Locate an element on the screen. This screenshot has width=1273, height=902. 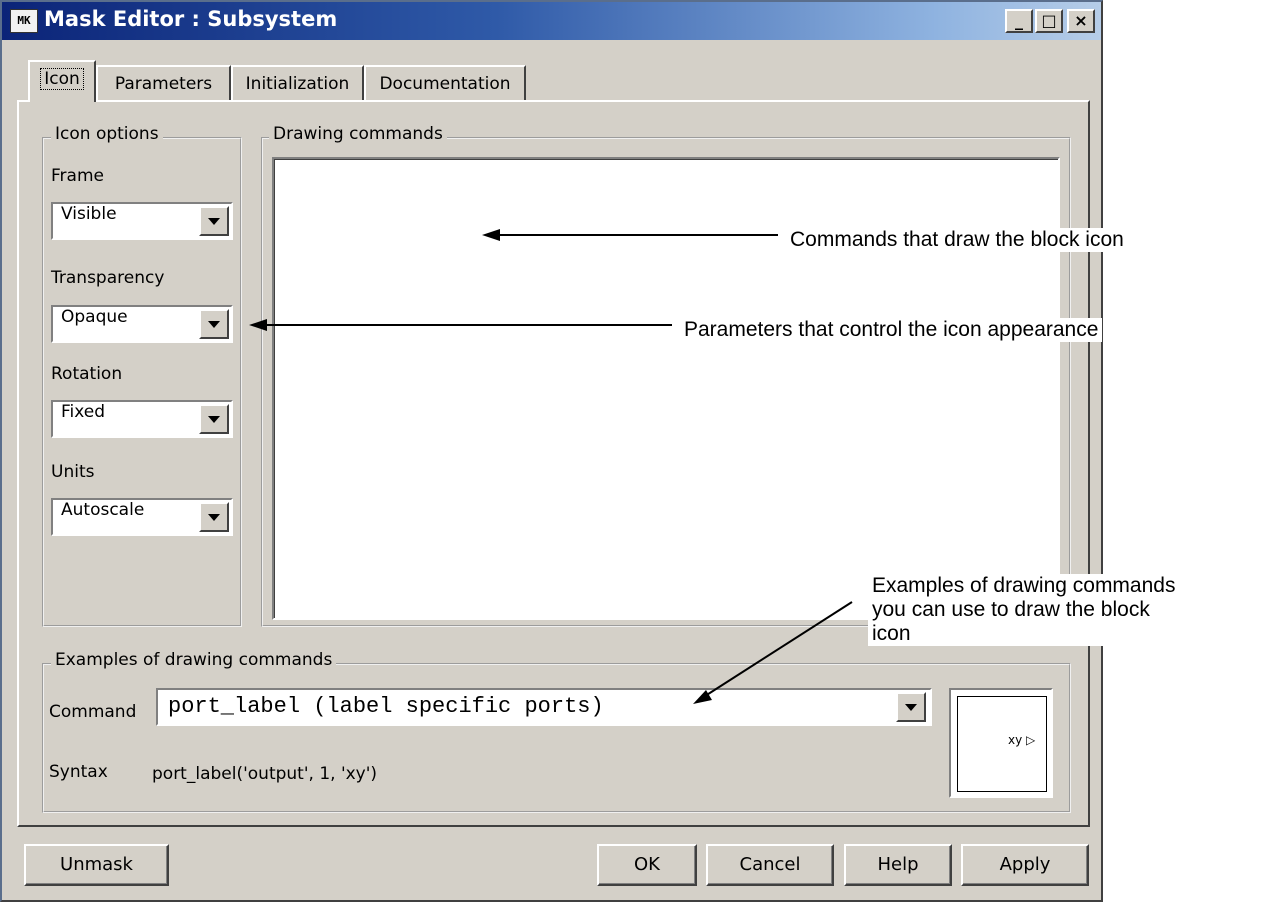
examples-callout-line is located at coordinates (777, 650).